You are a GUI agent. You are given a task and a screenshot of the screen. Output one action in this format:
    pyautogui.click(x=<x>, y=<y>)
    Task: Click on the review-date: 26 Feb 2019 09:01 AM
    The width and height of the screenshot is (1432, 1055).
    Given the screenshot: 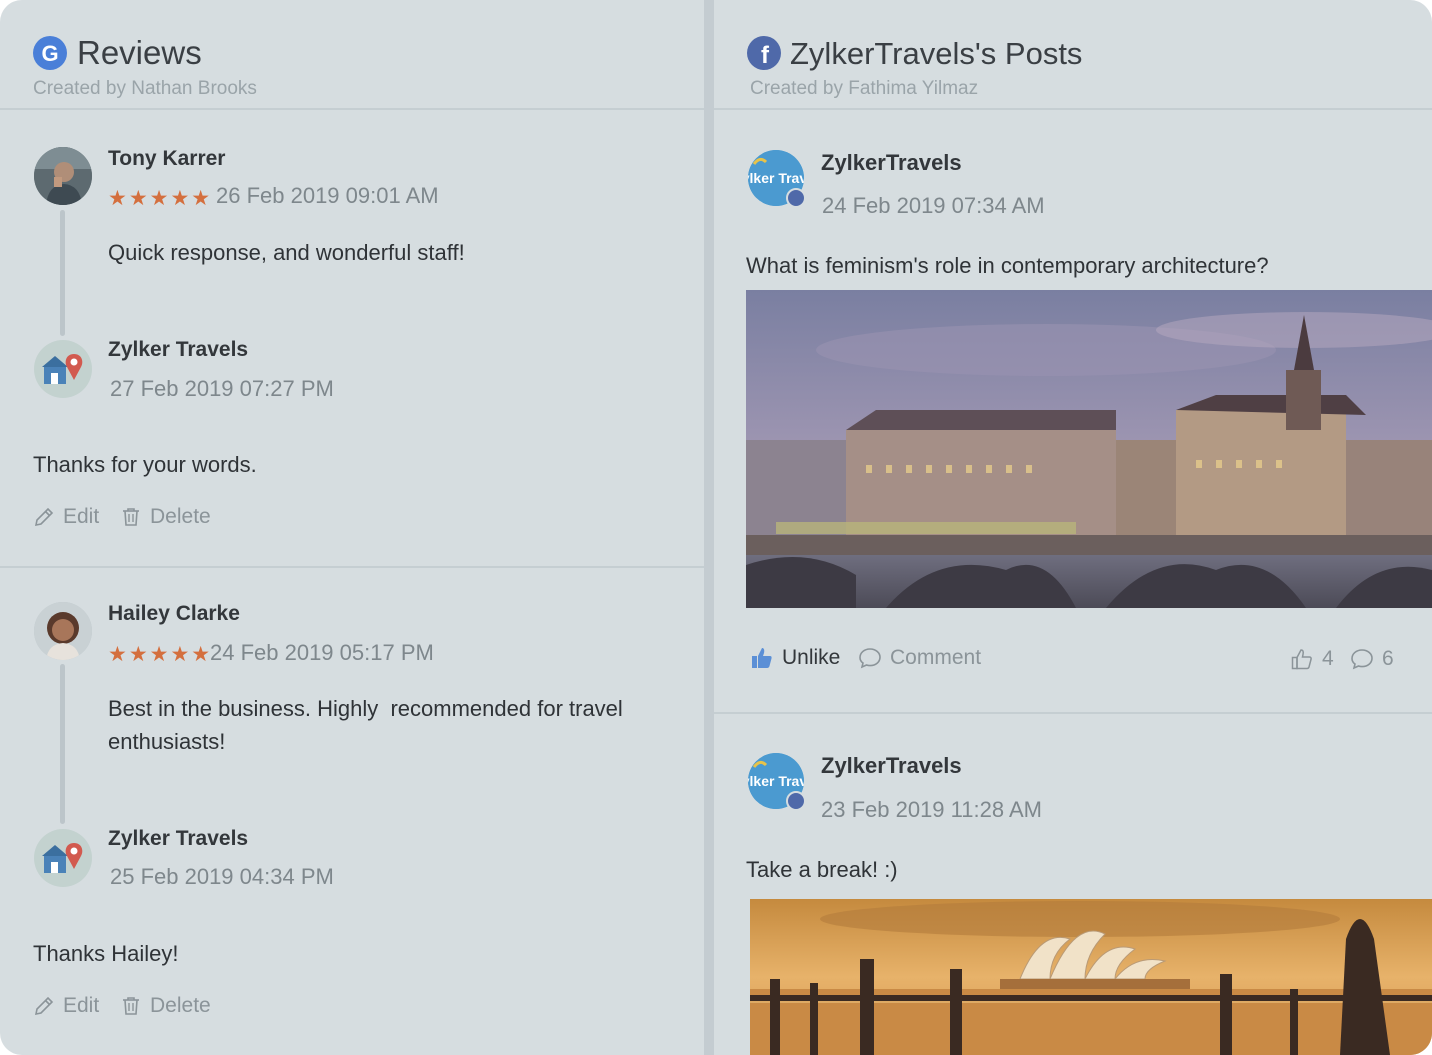 What is the action you would take?
    pyautogui.click(x=327, y=195)
    